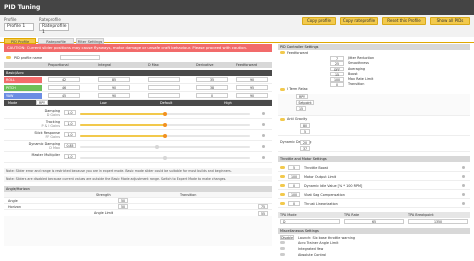 The image size is (474, 261). I want to click on tpa-mode-select: D, so click(310, 221).